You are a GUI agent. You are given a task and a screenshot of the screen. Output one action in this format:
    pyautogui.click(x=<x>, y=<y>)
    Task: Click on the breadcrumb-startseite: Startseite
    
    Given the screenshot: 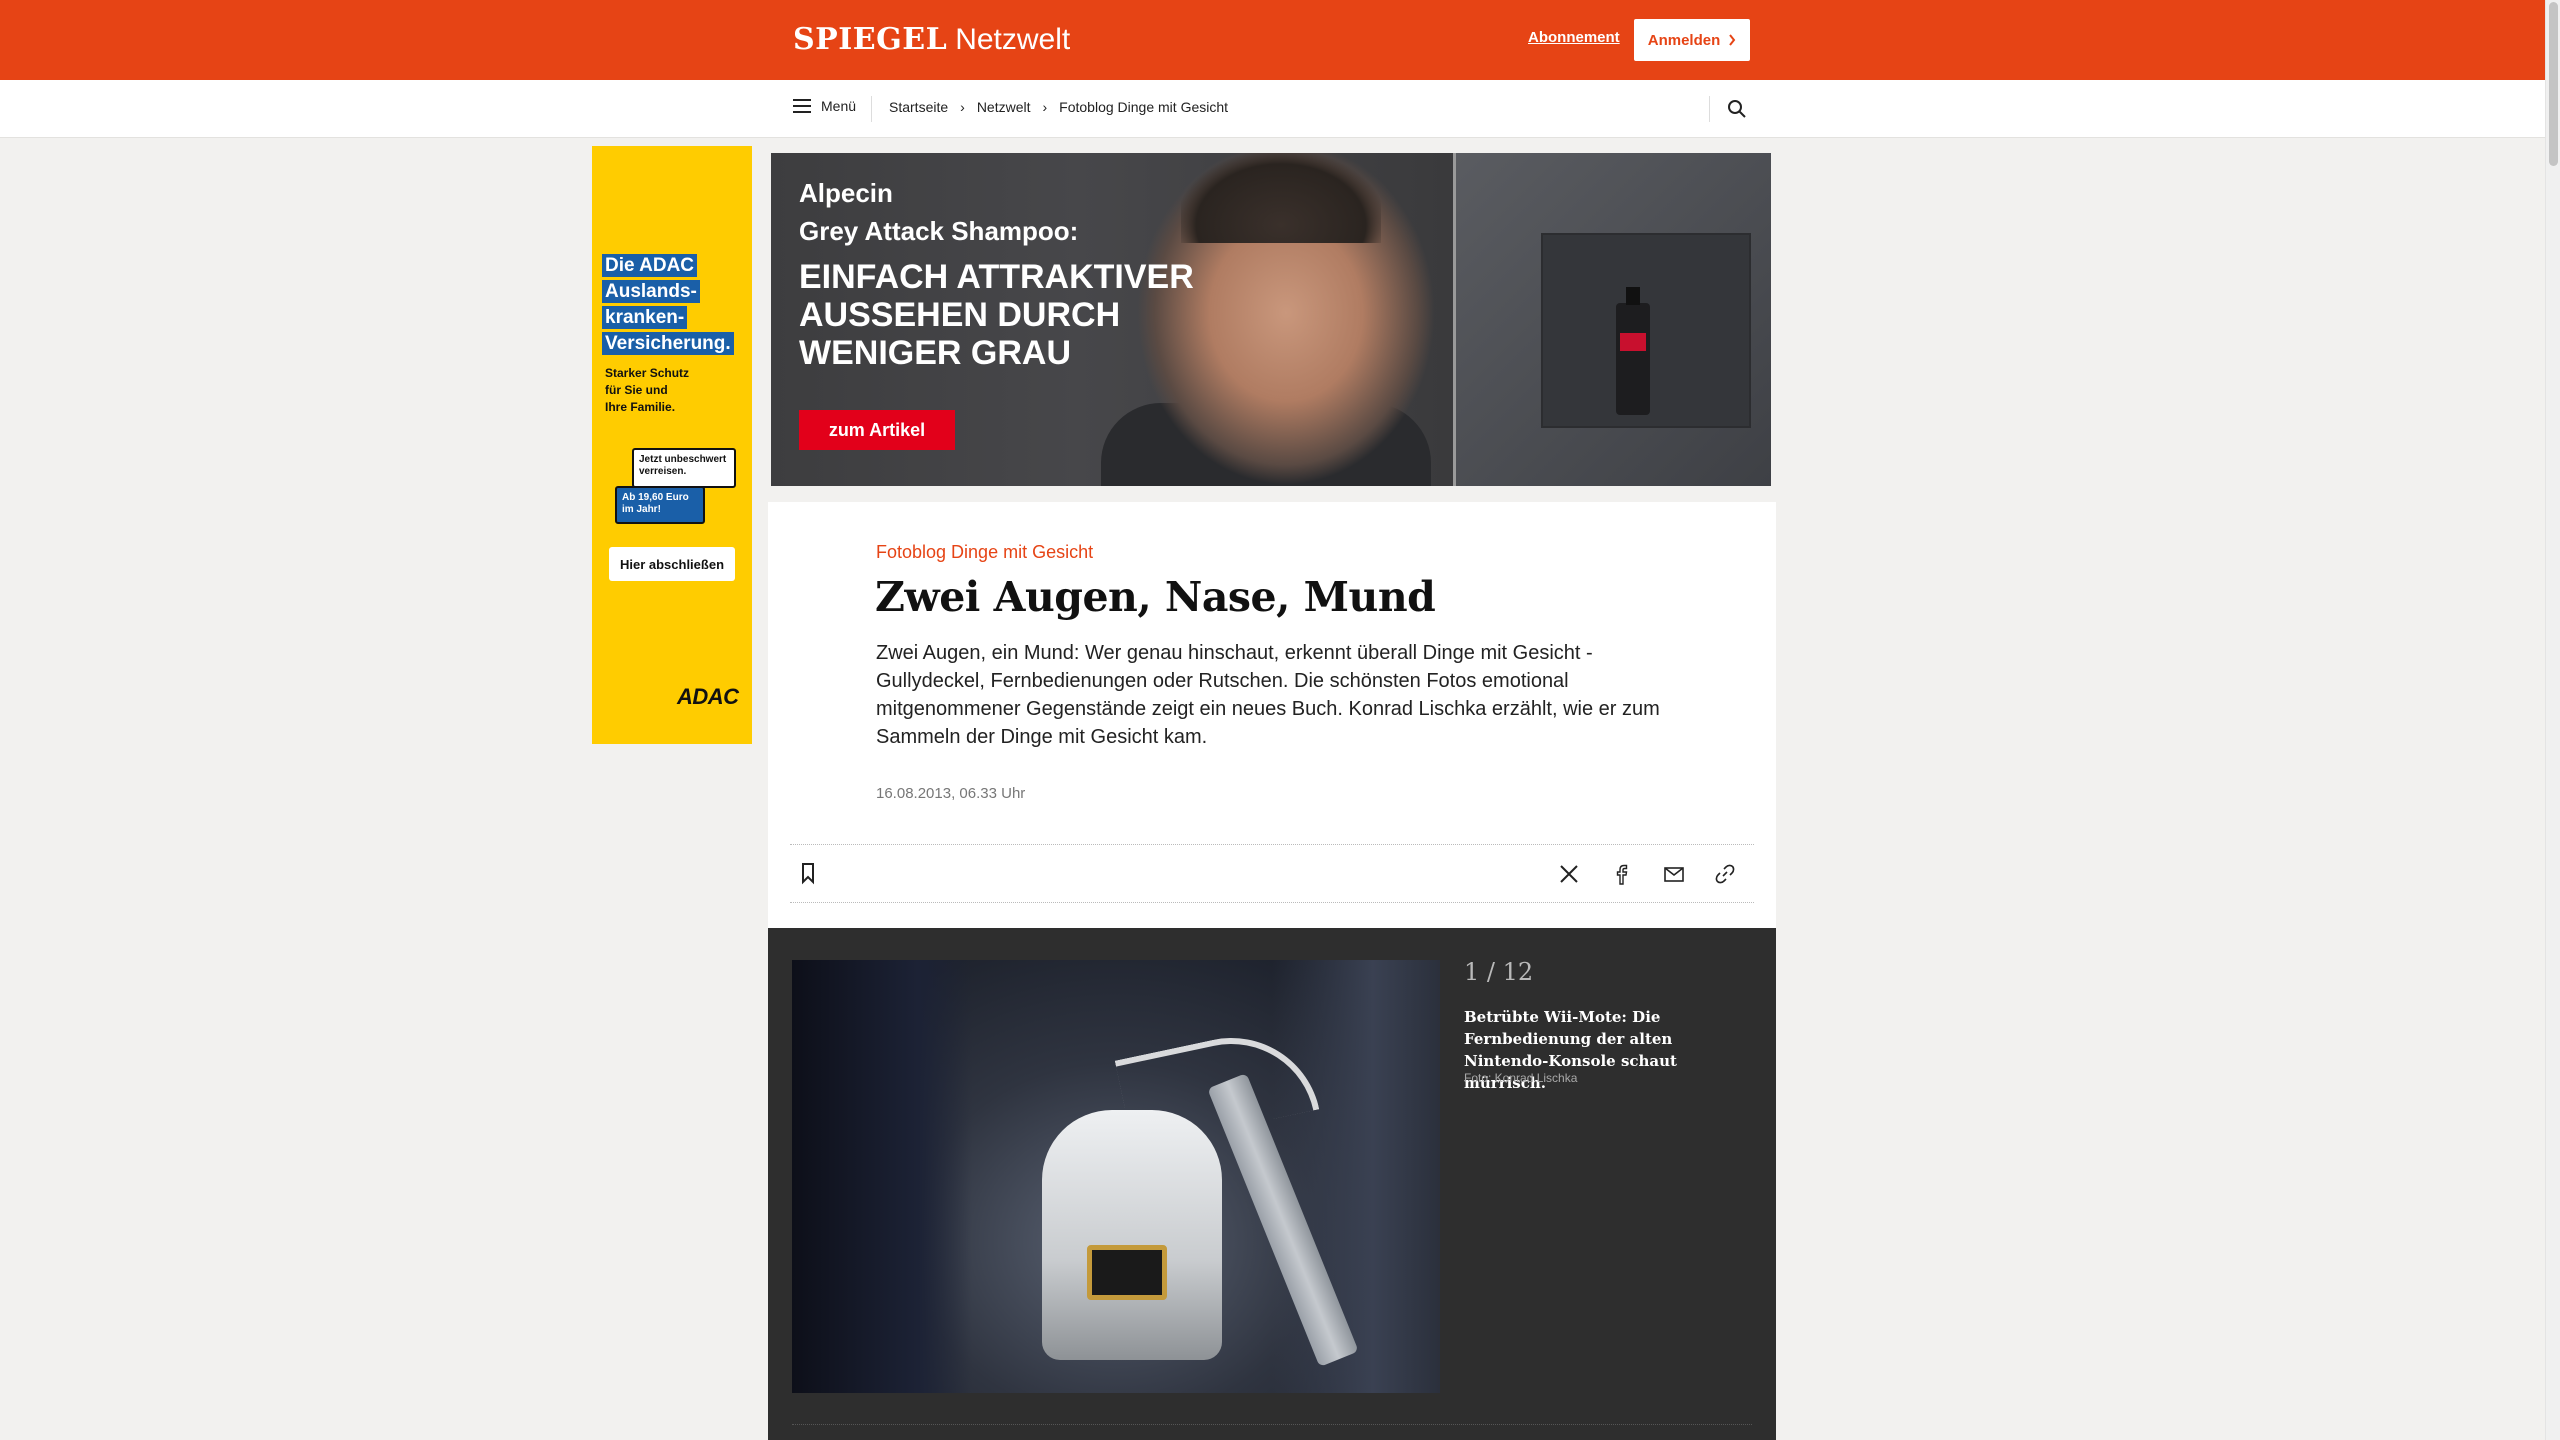 What is the action you would take?
    pyautogui.click(x=918, y=107)
    